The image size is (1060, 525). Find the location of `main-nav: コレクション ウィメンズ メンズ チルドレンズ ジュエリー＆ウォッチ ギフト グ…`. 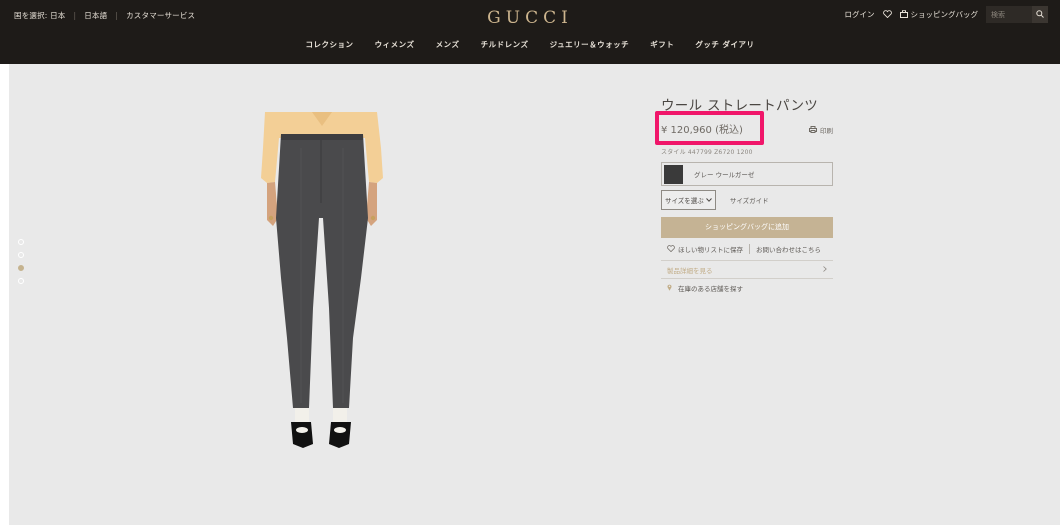

main-nav: コレクション ウィメンズ メンズ チルドレンズ ジュエリー＆ウォッチ ギフト グ… is located at coordinates (530, 44).